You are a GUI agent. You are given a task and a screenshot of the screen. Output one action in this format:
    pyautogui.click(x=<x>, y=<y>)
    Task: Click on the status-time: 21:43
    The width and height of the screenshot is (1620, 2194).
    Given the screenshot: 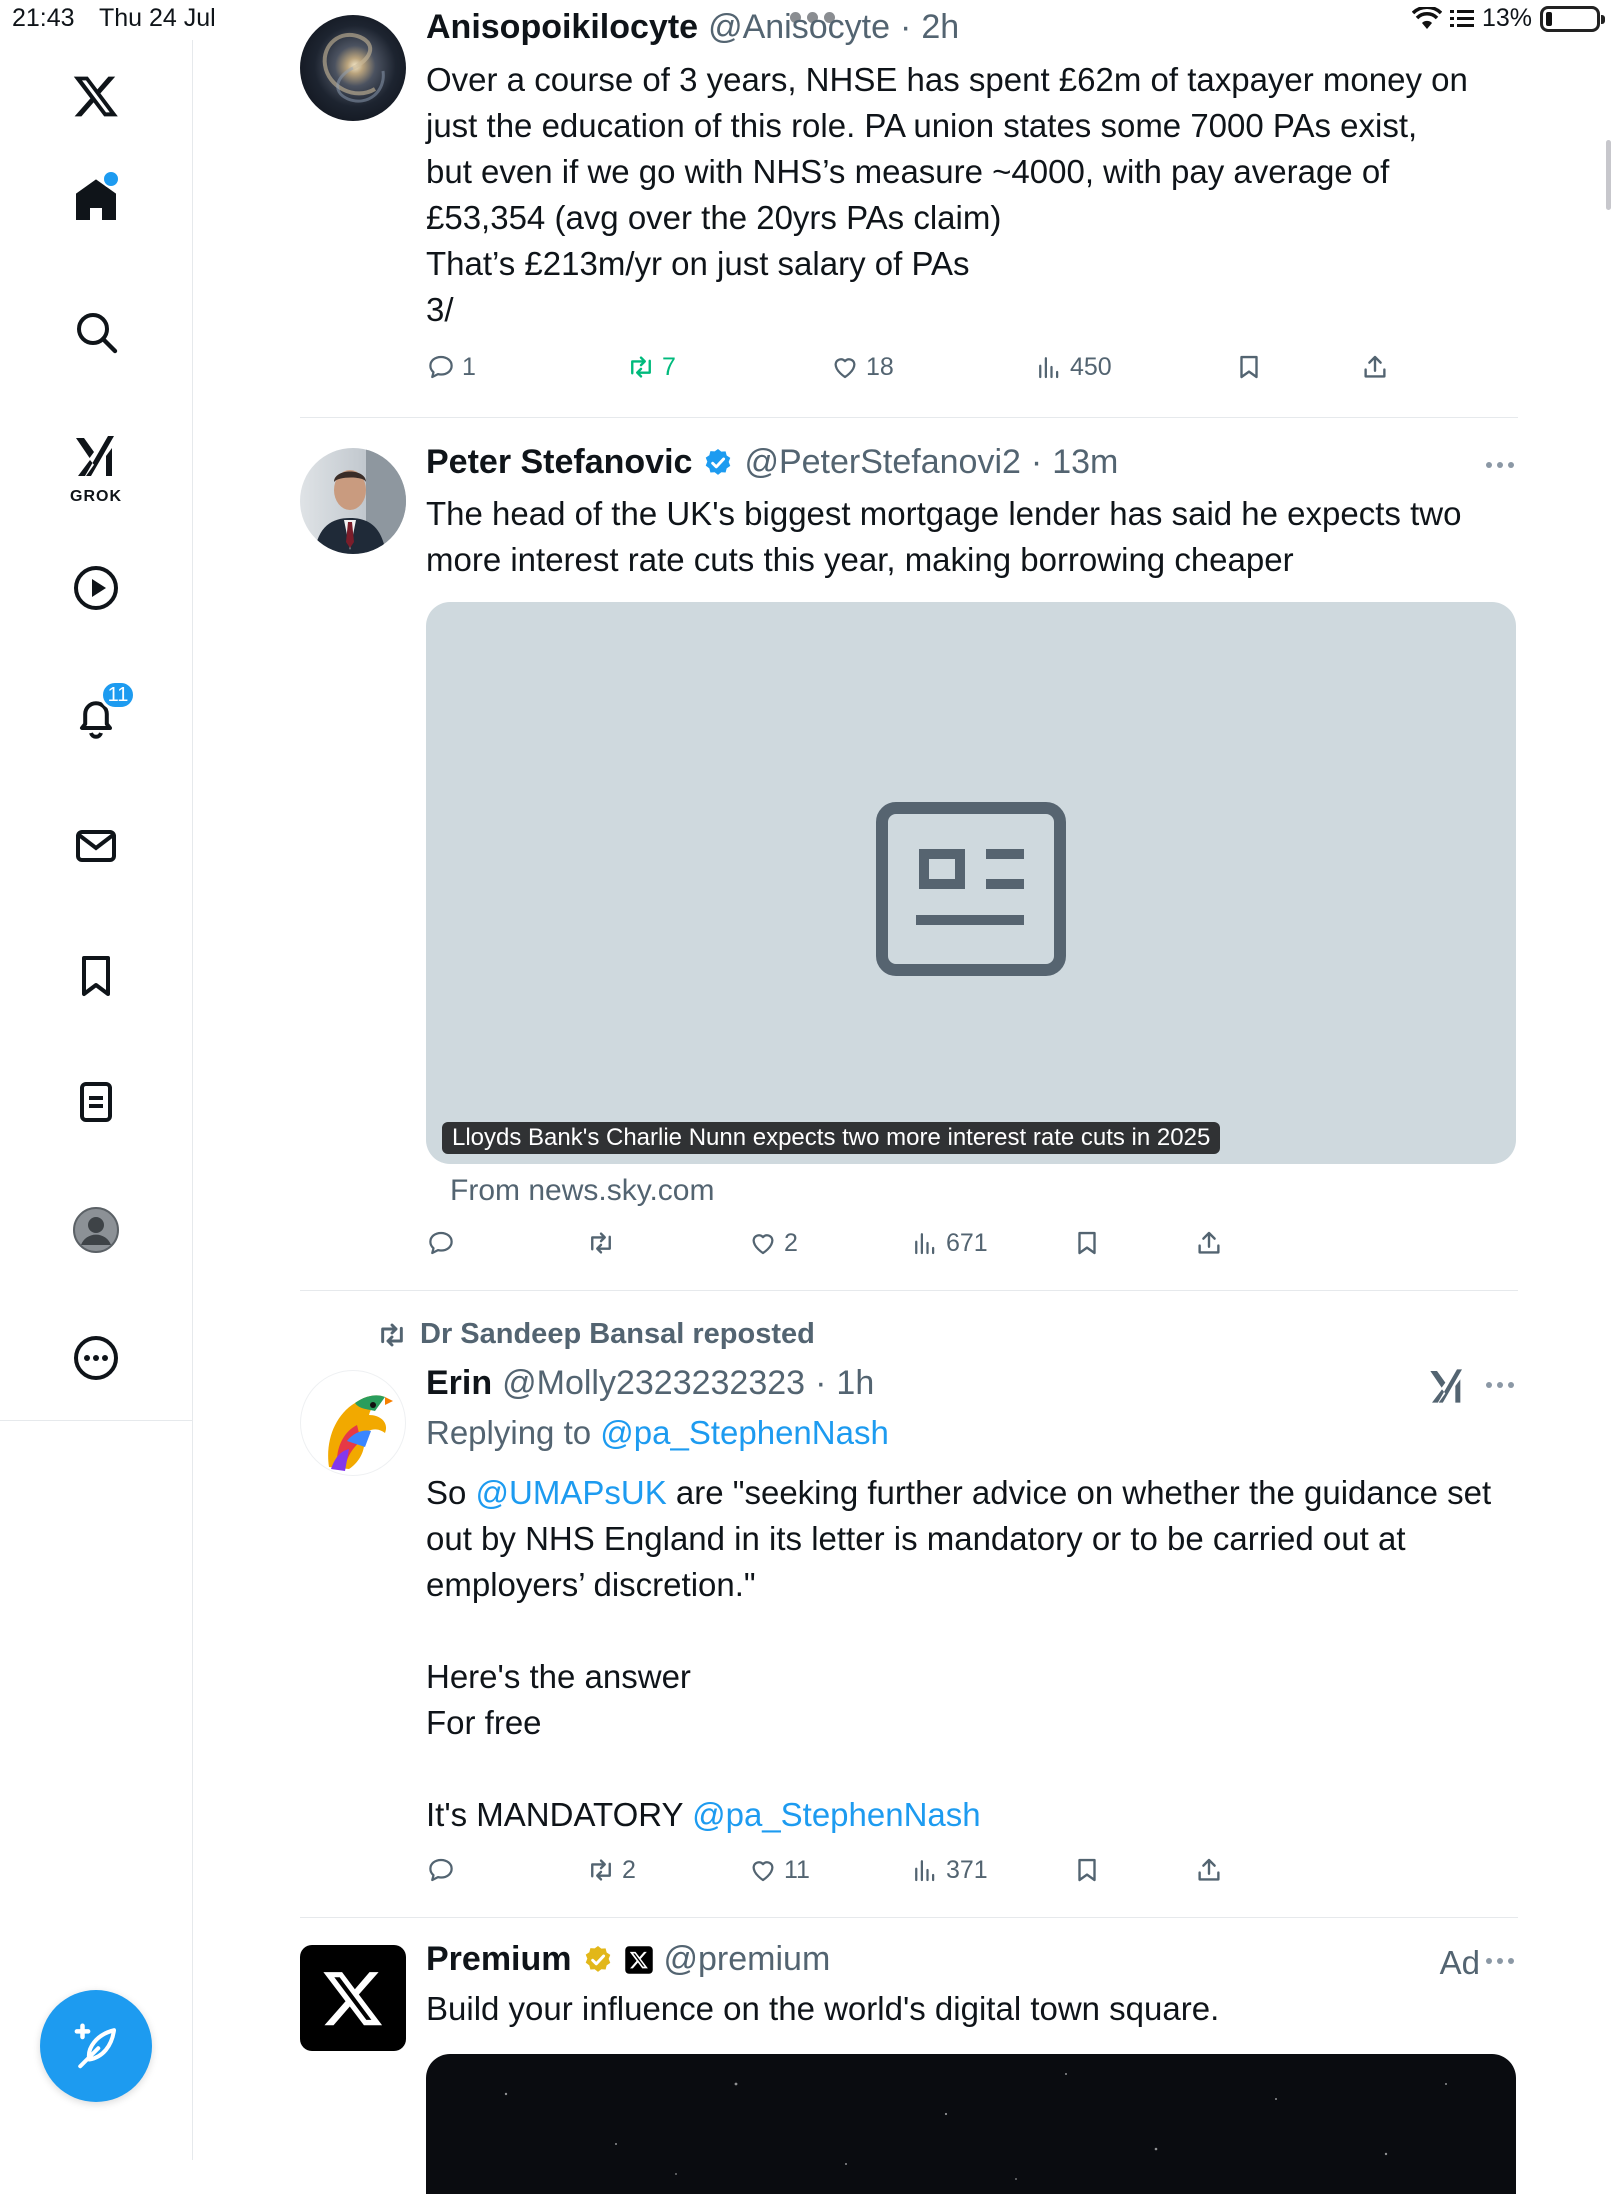 What is the action you would take?
    pyautogui.click(x=43, y=18)
    